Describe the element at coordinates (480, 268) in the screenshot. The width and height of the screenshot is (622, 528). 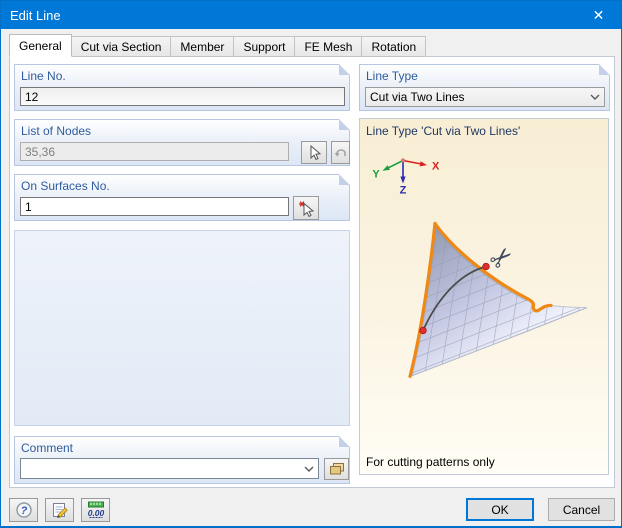
I see `cut-line-illustration: ✂ X Y Z` at that location.